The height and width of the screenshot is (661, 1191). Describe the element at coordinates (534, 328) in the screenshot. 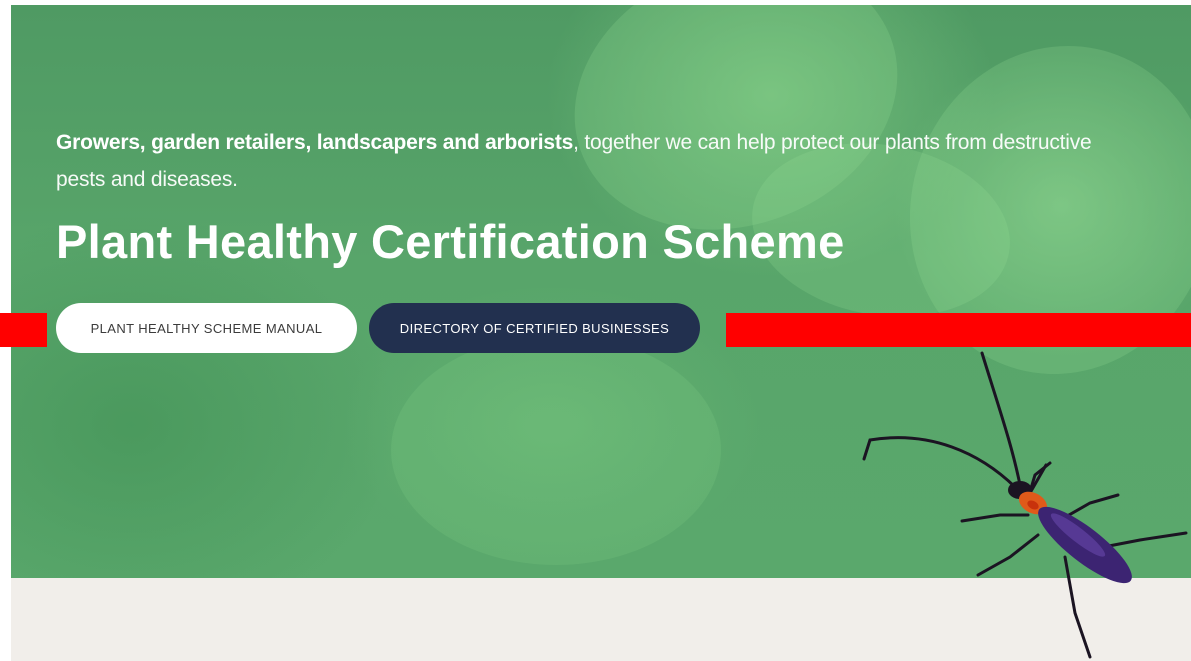

I see `certified-directory-button: DIRECTORY OF CERTIFIED BUSINESSES` at that location.